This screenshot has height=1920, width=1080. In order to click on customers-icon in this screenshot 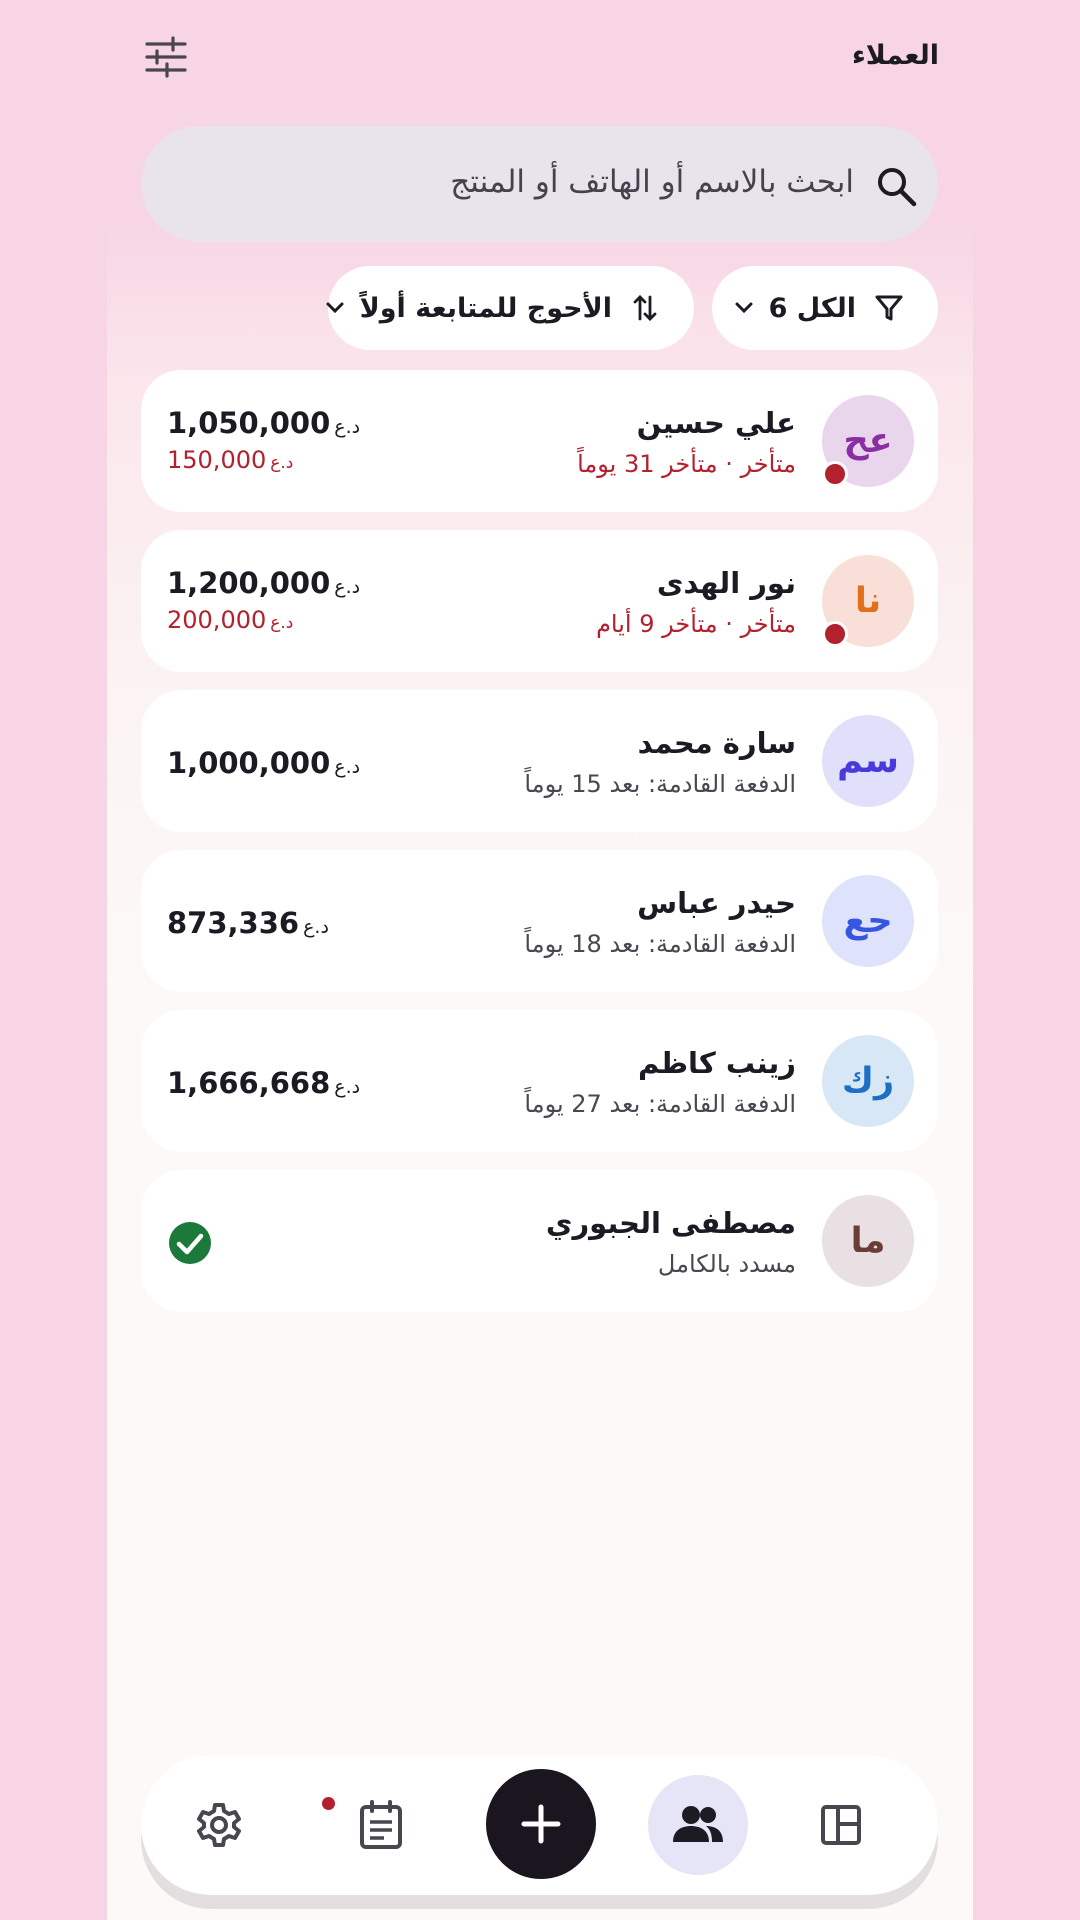, I will do `click(698, 1824)`.